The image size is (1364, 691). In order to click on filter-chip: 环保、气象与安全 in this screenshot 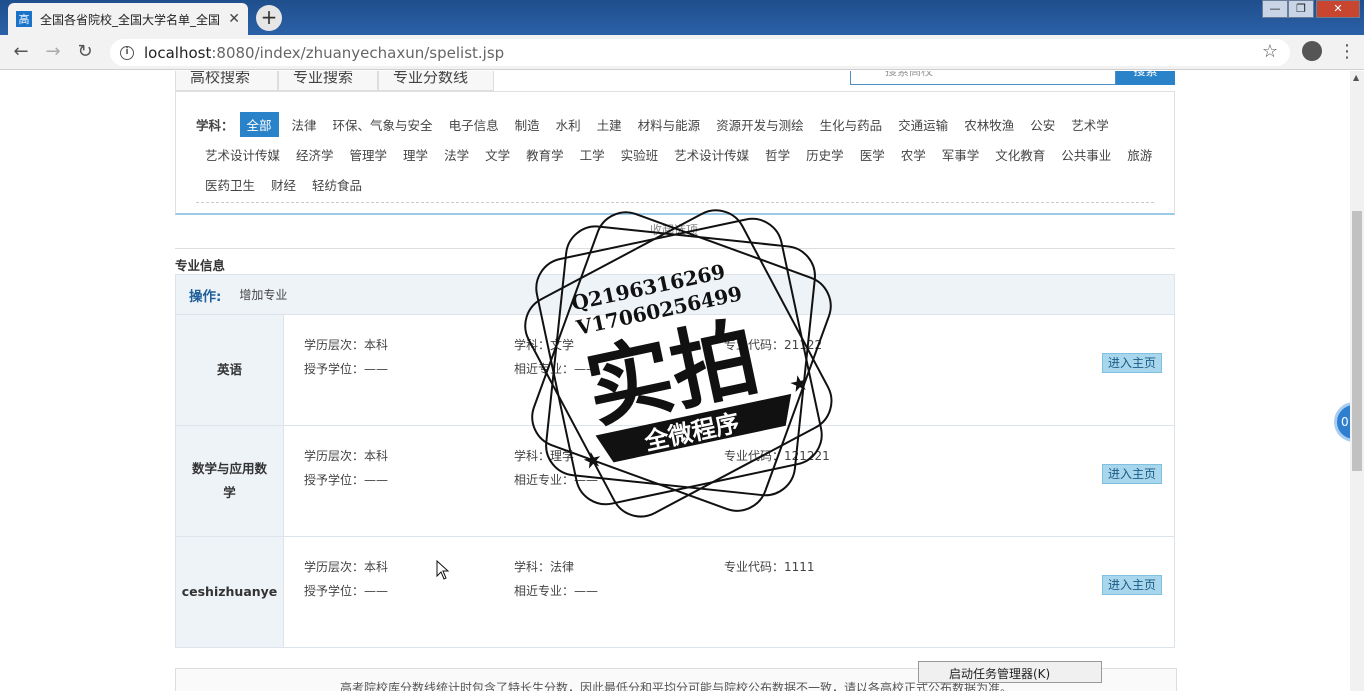, I will do `click(383, 124)`.